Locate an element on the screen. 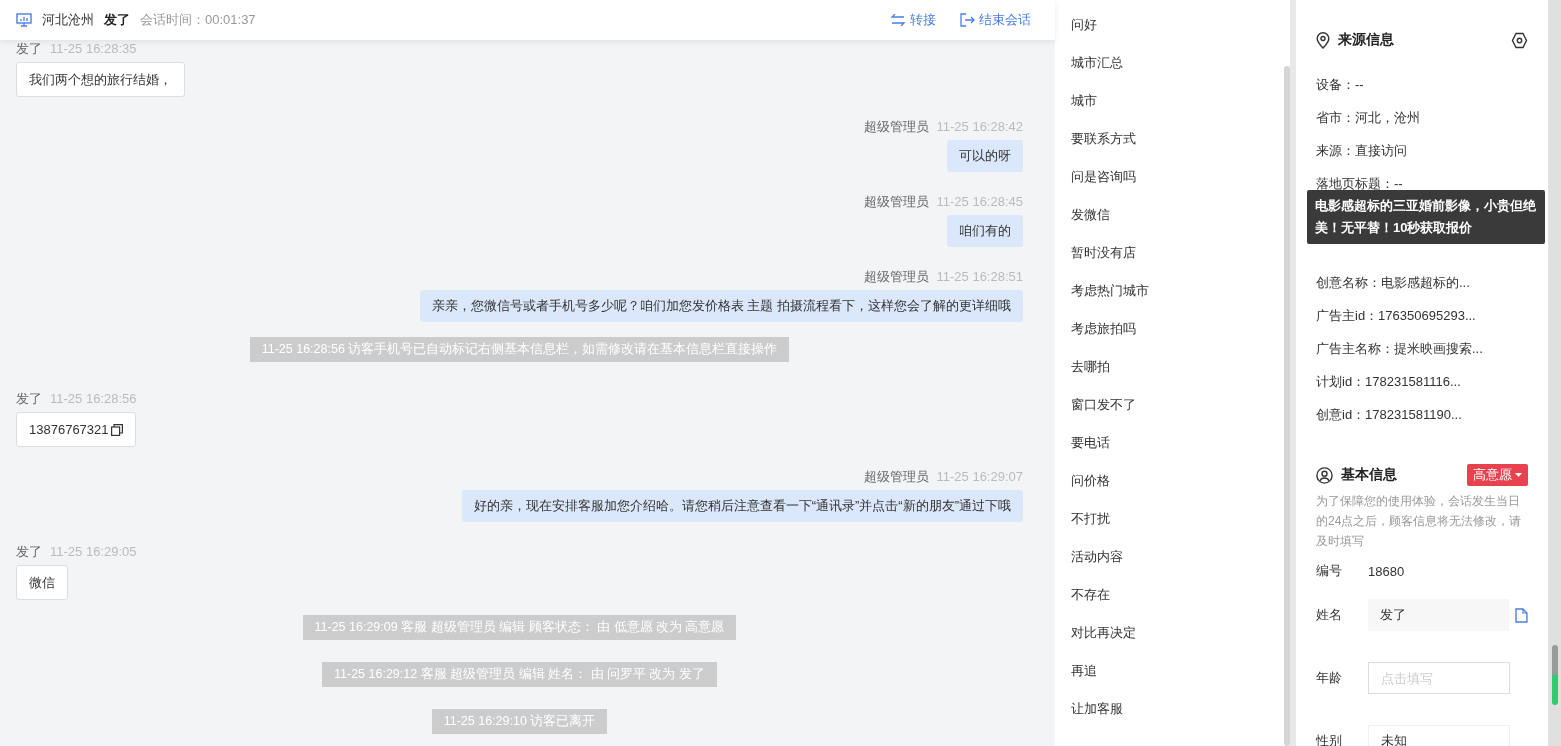 This screenshot has height=746, width=1561. field-label: 编号 is located at coordinates (1329, 571).